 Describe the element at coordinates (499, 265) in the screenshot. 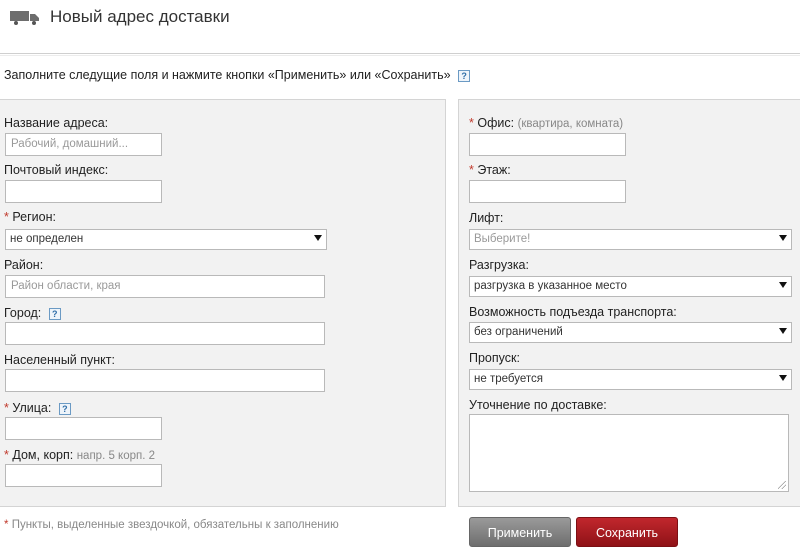

I see `unloading-label: Разгрузка:` at that location.